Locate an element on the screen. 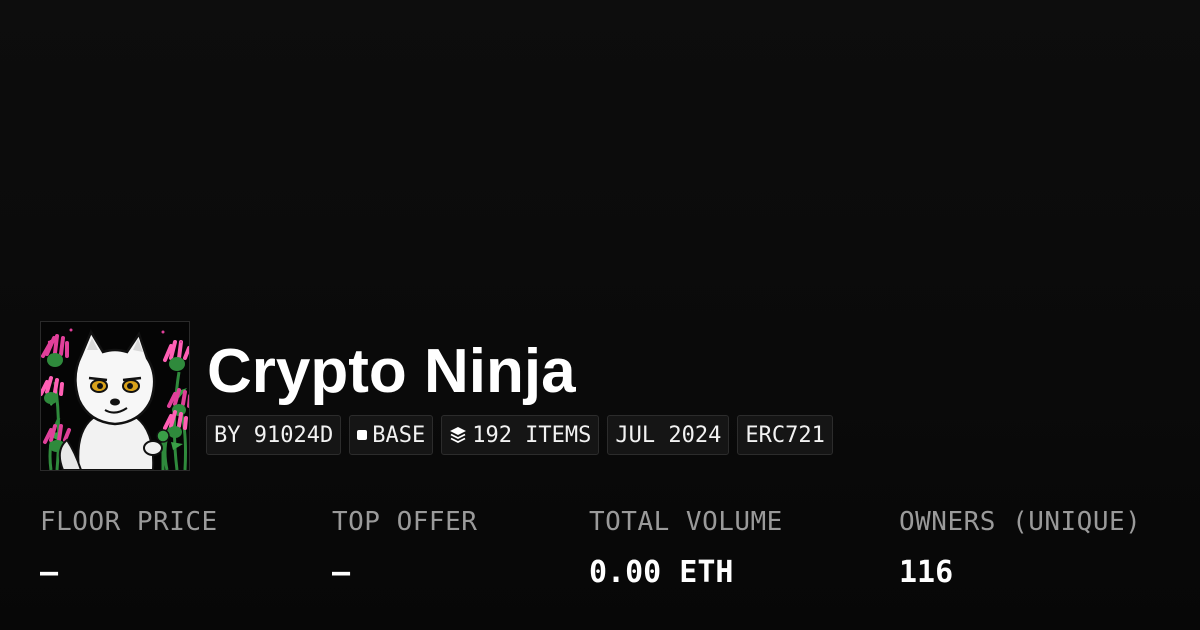 This screenshot has height=630, width=1200. stat-floor-price: FLOOR PRICE — is located at coordinates (129, 548).